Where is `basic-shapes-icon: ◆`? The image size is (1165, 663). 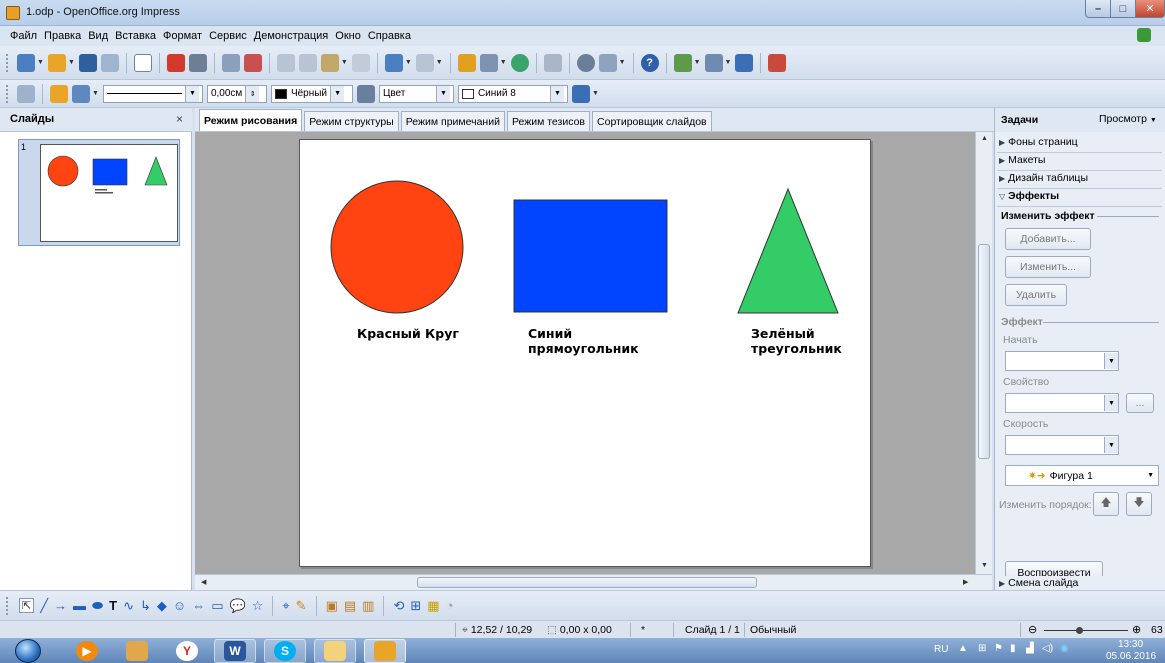
basic-shapes-icon: ◆ is located at coordinates (162, 606).